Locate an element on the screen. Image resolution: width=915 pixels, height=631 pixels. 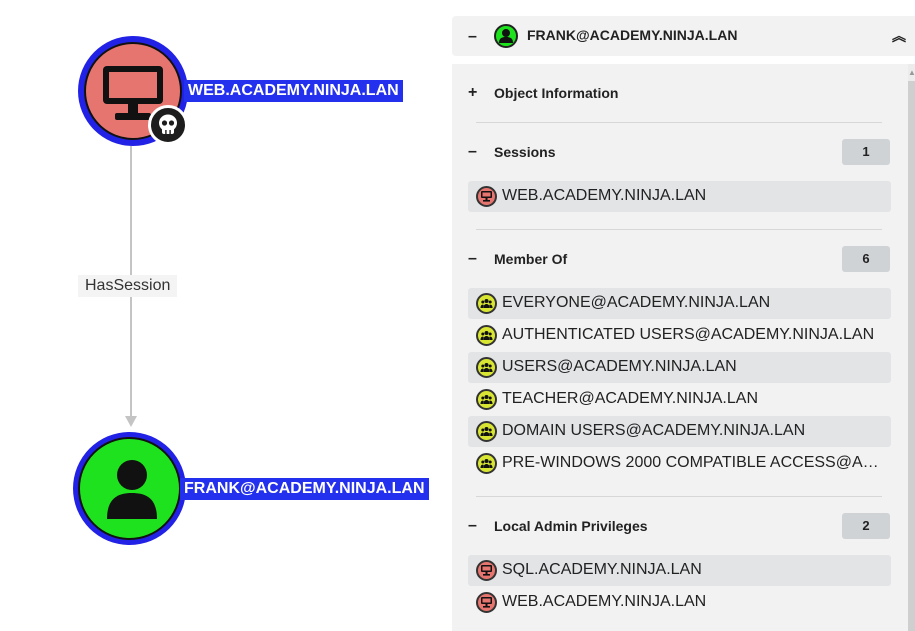
section-label: Object Information is located at coordinates (556, 93).